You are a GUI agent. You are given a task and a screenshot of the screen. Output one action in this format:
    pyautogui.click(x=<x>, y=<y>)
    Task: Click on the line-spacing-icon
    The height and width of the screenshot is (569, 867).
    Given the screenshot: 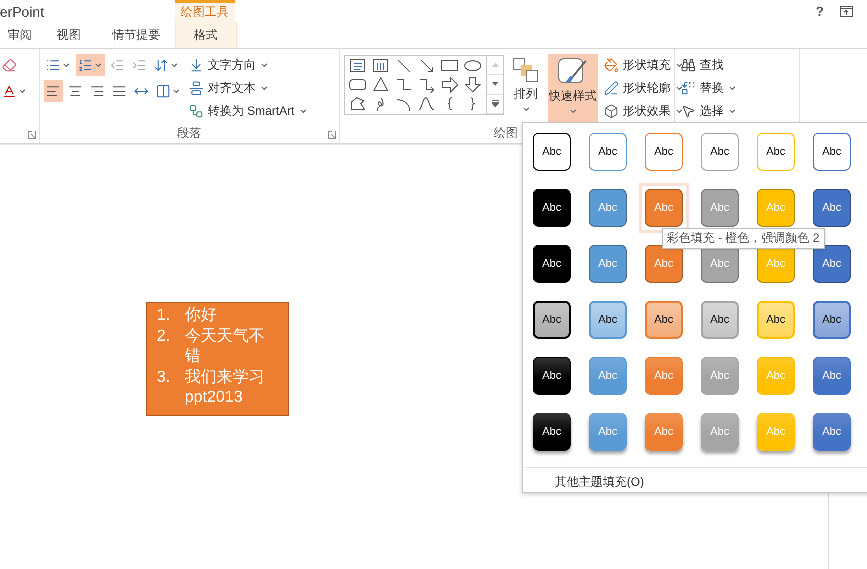 What is the action you would take?
    pyautogui.click(x=161, y=65)
    